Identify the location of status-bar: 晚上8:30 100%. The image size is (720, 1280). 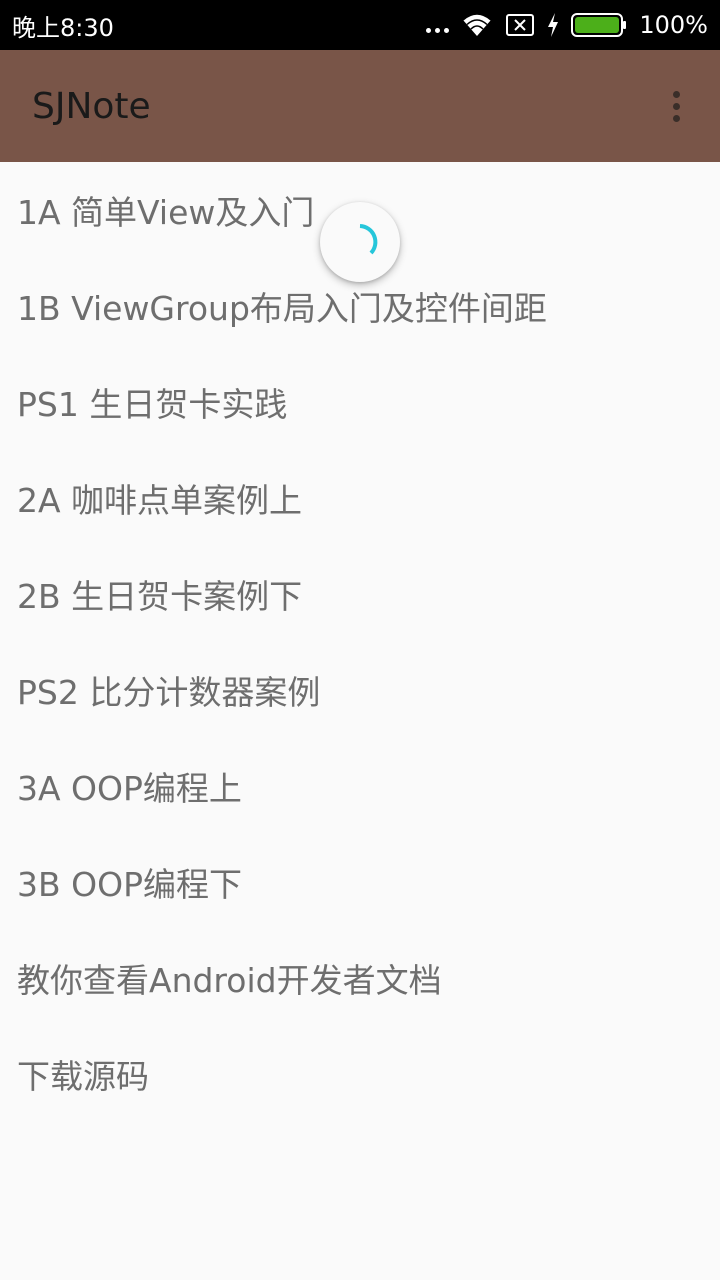
(360, 25).